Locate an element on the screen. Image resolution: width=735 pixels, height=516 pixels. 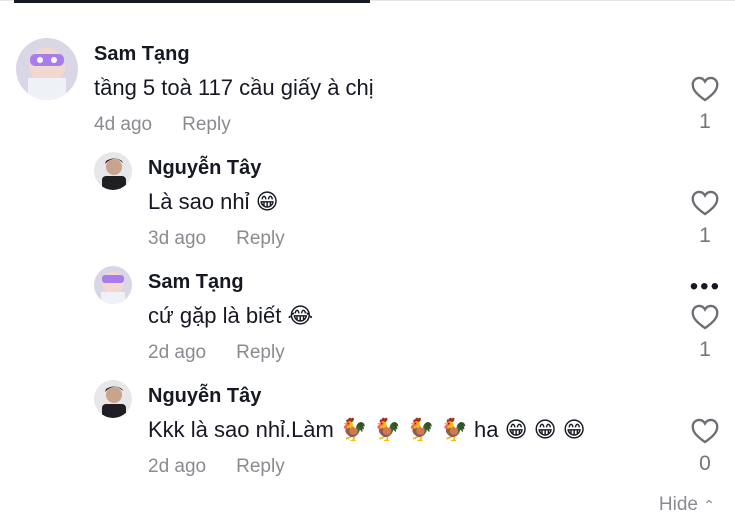
chevron-up-icon: ⌃ is located at coordinates (709, 505).